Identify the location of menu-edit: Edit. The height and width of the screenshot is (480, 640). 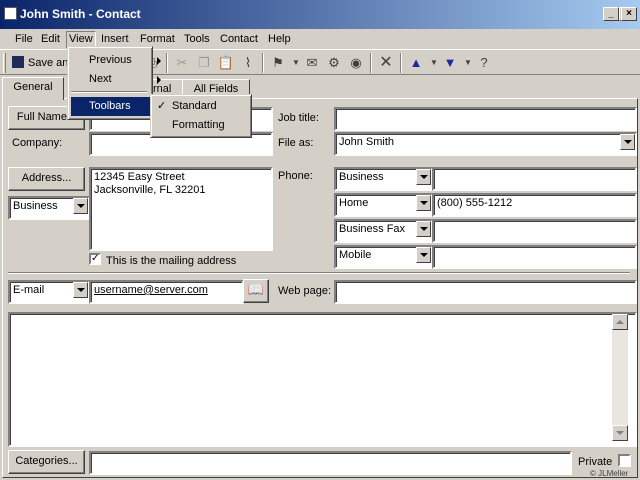
(50, 39).